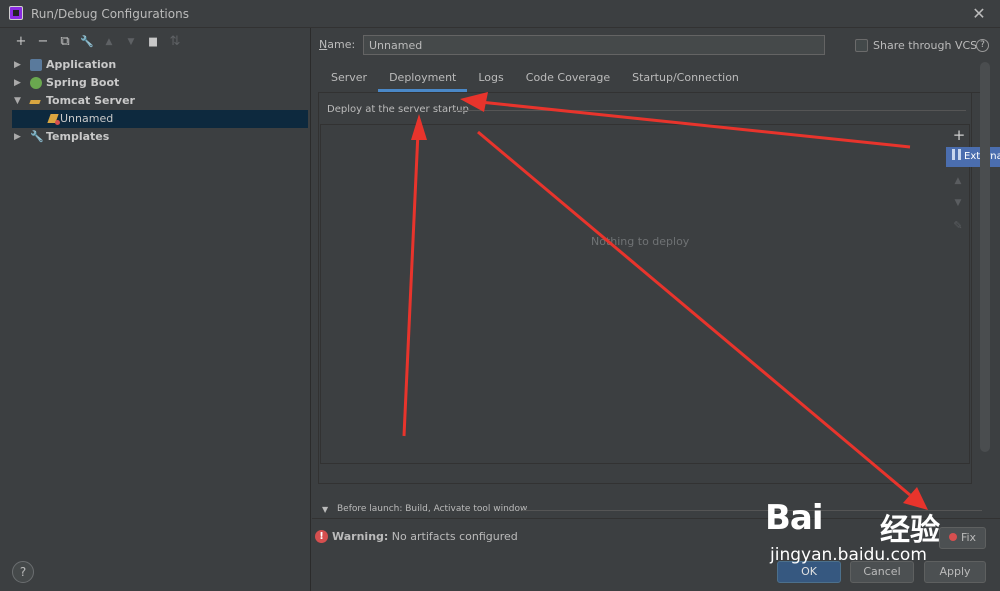 This screenshot has height=591, width=1000. What do you see at coordinates (594, 45) in the screenshot?
I see `name-input` at bounding box center [594, 45].